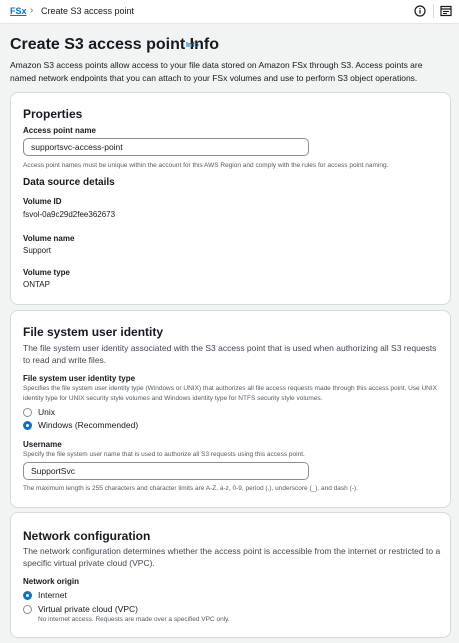 Image resolution: width=459 pixels, height=643 pixels. I want to click on access-point-name-input, so click(166, 147).